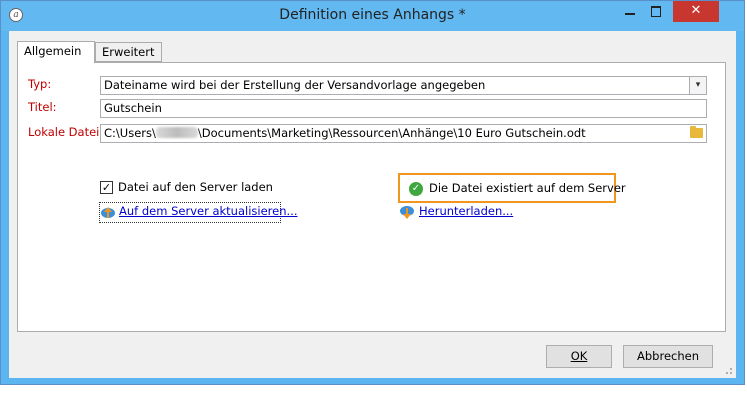  I want to click on tab-erweitert: Erweitert, so click(128, 52).